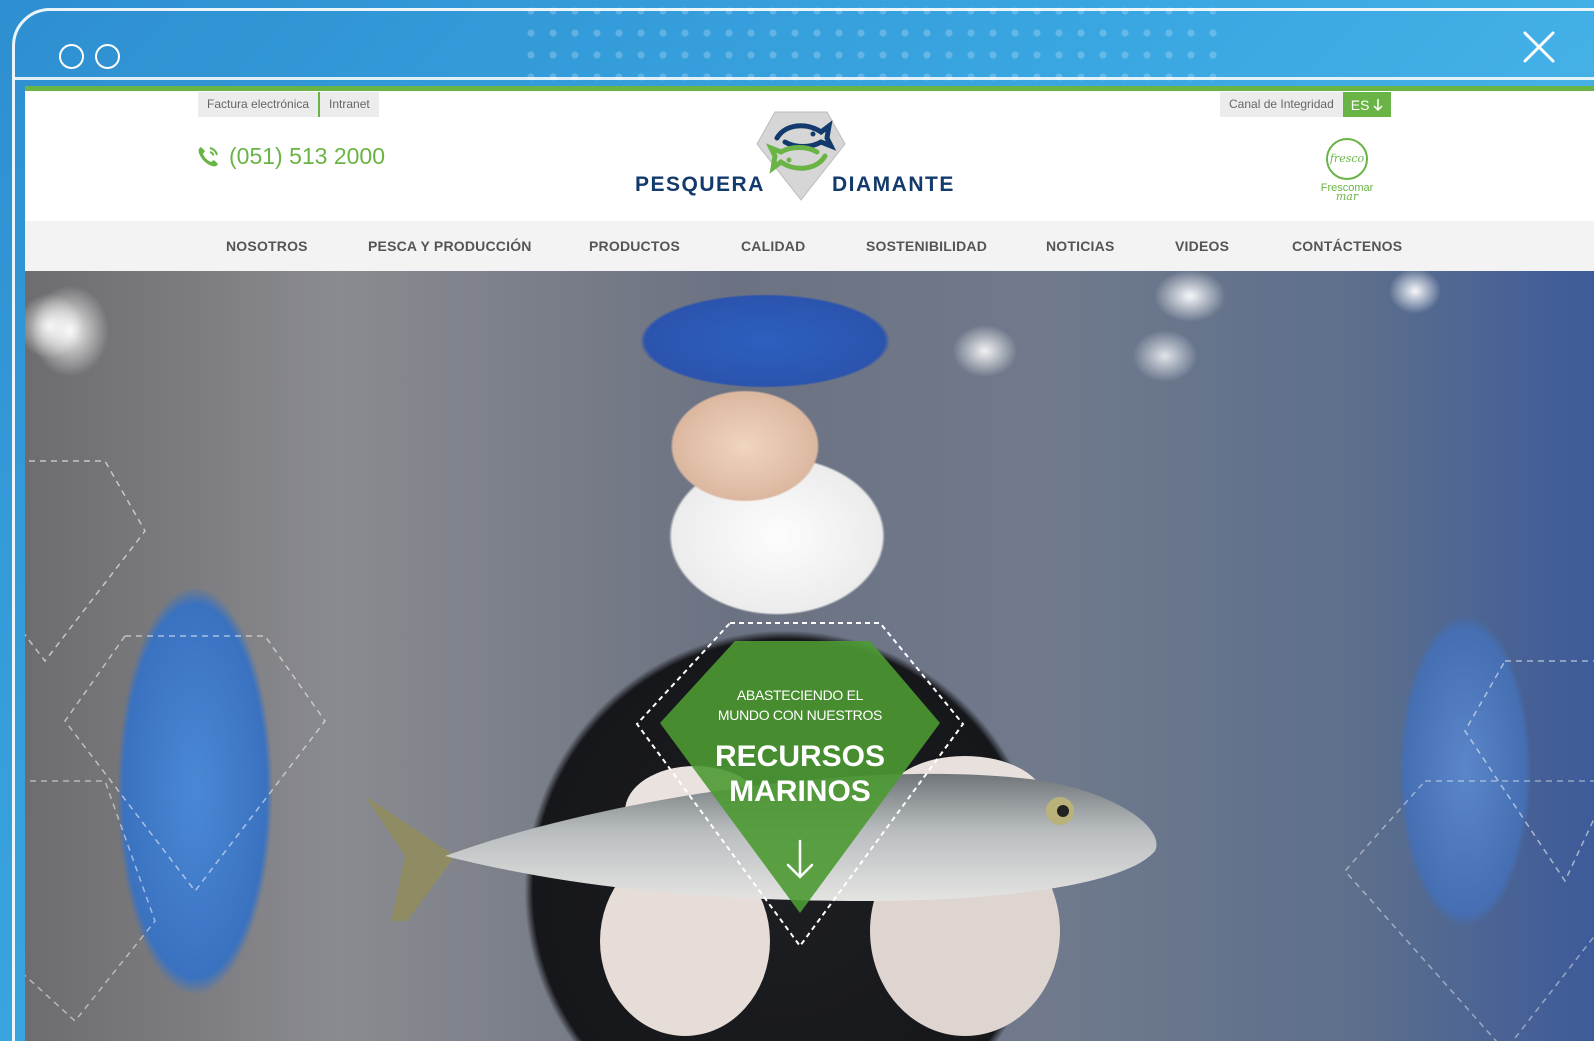 The image size is (1594, 1041). What do you see at coordinates (800, 774) in the screenshot?
I see `hero-title: RECURSOS MARINOS` at bounding box center [800, 774].